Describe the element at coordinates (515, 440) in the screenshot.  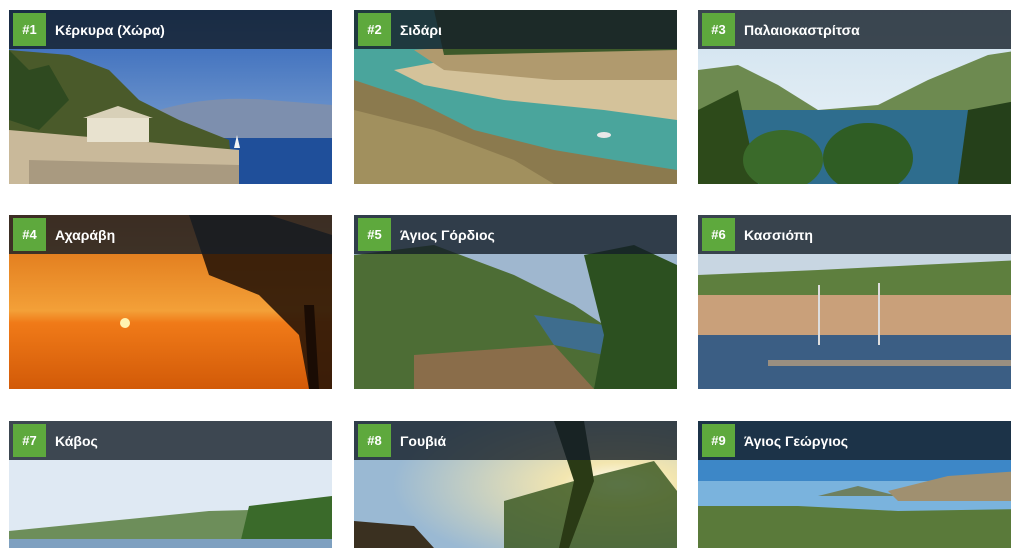
I see `card-header: #8 Γουβιά` at that location.